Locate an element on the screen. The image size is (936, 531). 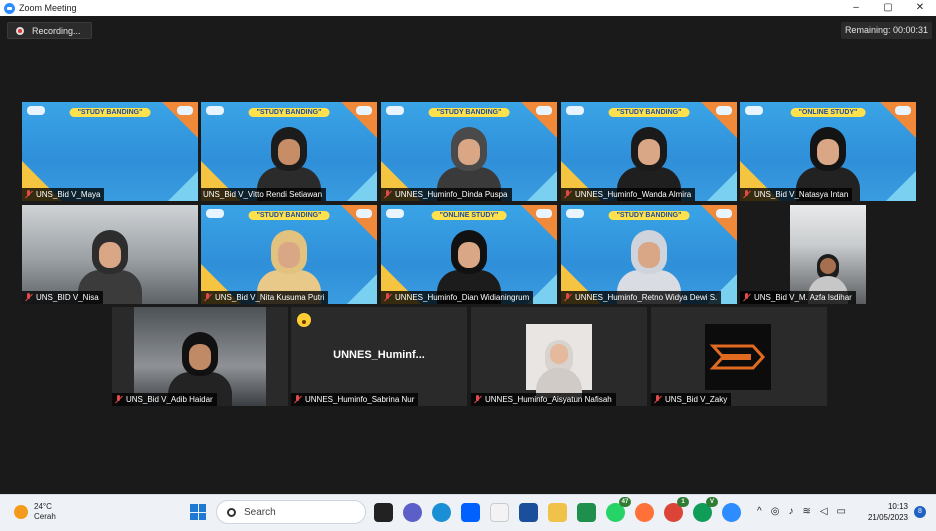
volume-icon: ◁ is located at coordinates (824, 511).